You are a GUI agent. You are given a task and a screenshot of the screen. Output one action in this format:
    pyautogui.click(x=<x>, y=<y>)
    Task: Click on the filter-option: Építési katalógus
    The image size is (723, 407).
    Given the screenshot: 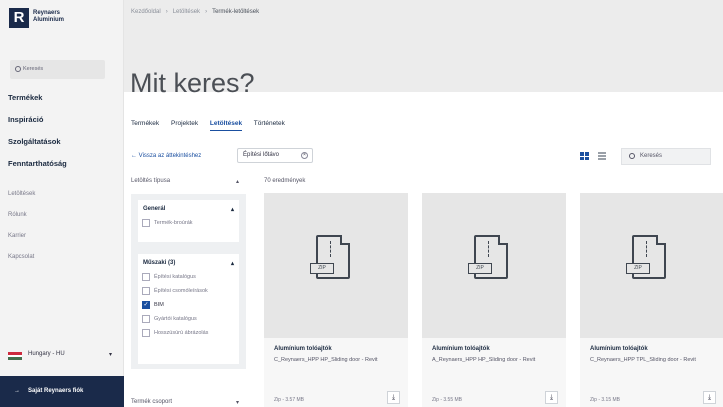 What is the action you would take?
    pyautogui.click(x=188, y=277)
    